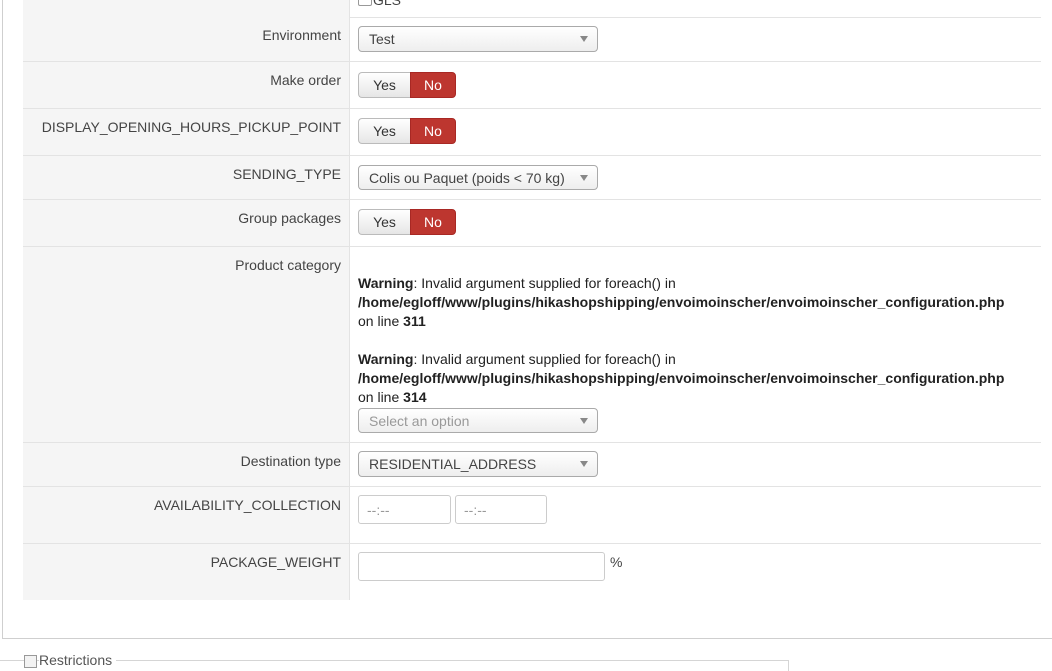 Image resolution: width=1052 pixels, height=671 pixels. I want to click on sending-type-select: Colis ou Paquet (poids < 70 kg), so click(478, 177).